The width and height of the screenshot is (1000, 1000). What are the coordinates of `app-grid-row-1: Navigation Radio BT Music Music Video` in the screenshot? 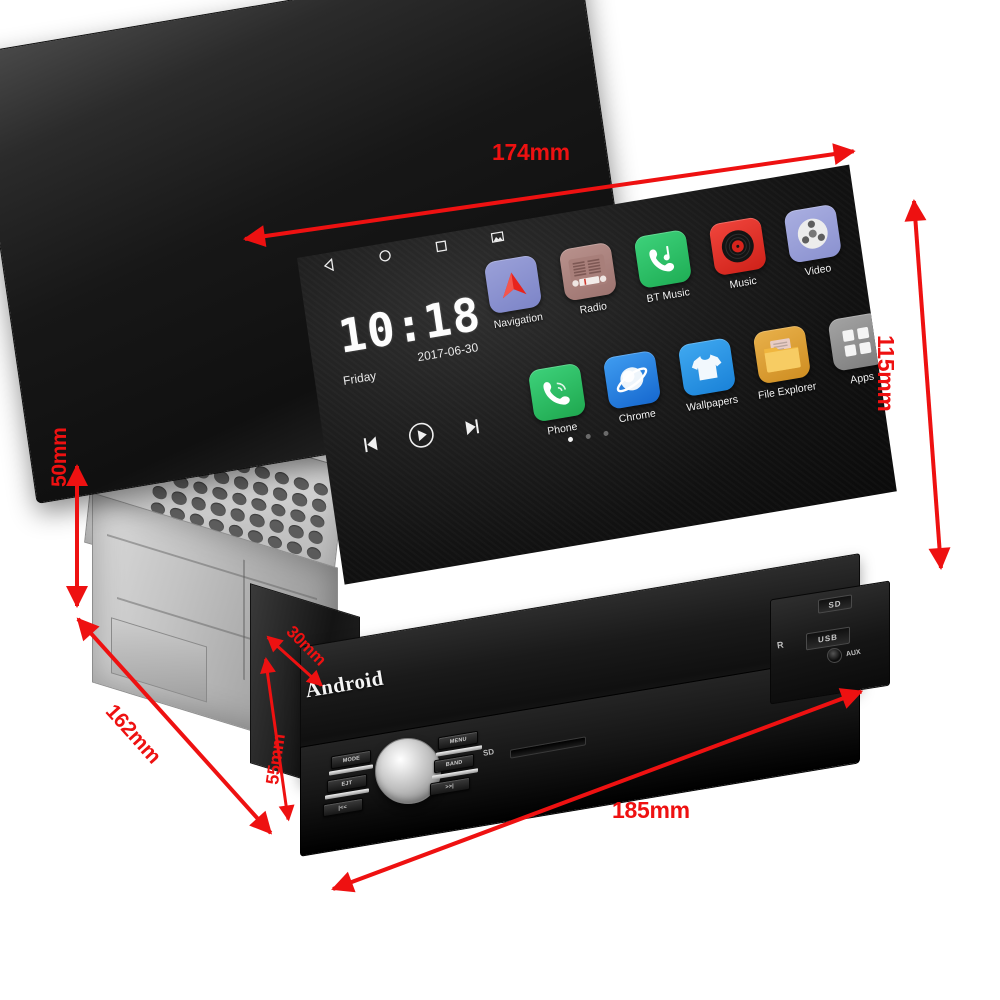 It's located at (664, 267).